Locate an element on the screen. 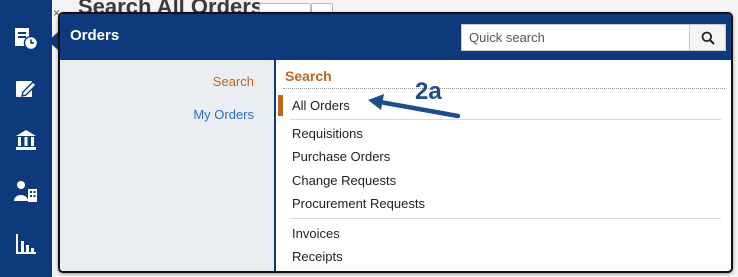 This screenshot has height=277, width=738. menu-item-change-requests: Change Requests is located at coordinates (344, 180).